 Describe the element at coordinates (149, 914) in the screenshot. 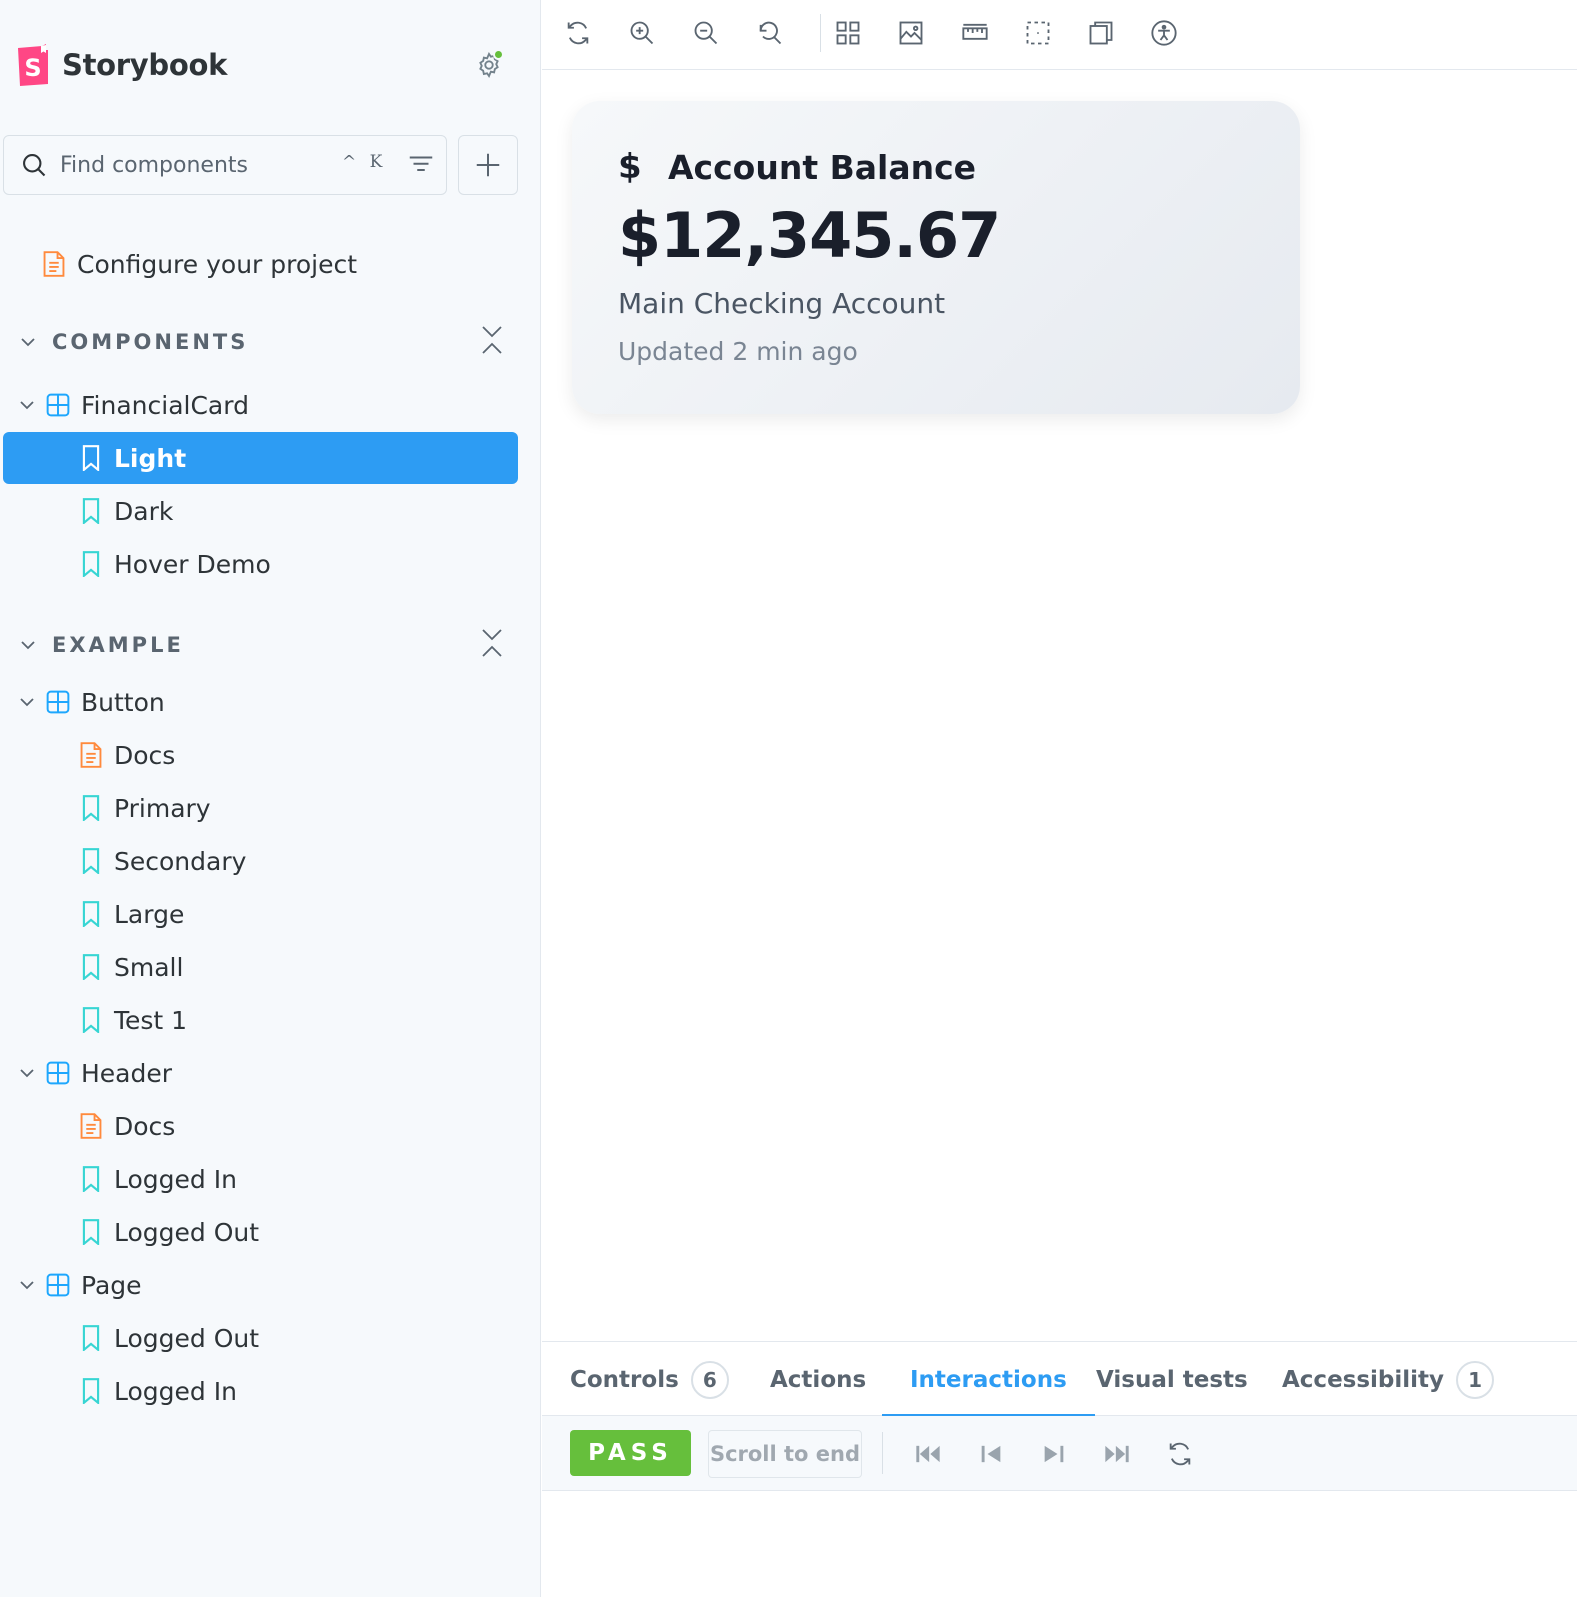

I see `story-label: Large` at that location.